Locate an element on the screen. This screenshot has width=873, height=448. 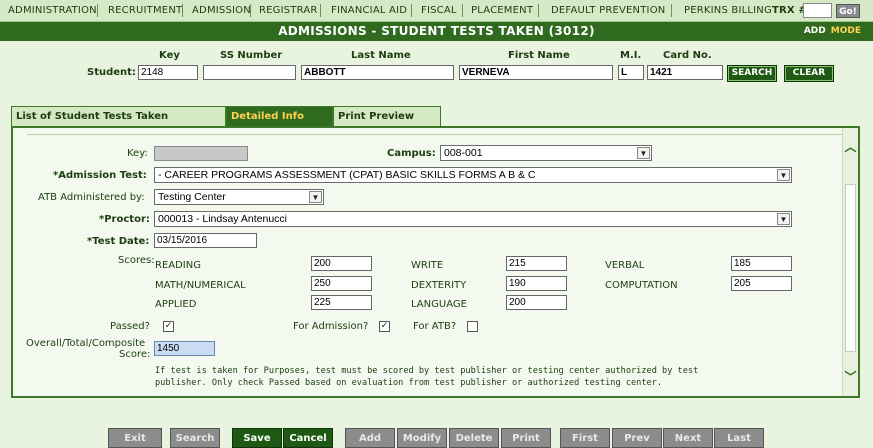
proctor-label: *Proctor: is located at coordinates (124, 219).